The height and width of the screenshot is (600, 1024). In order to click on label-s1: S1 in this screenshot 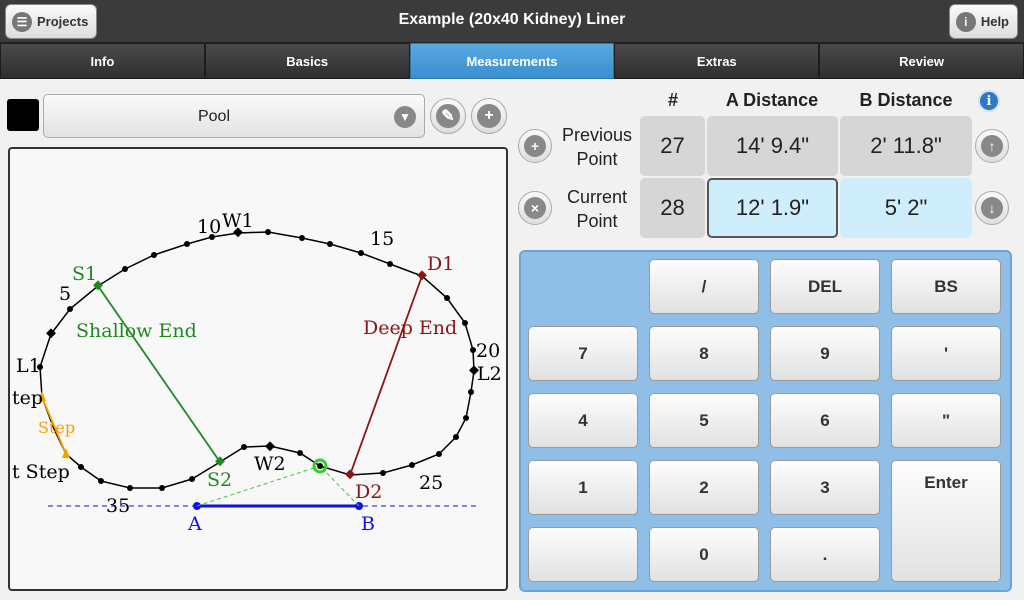, I will do `click(84, 274)`.